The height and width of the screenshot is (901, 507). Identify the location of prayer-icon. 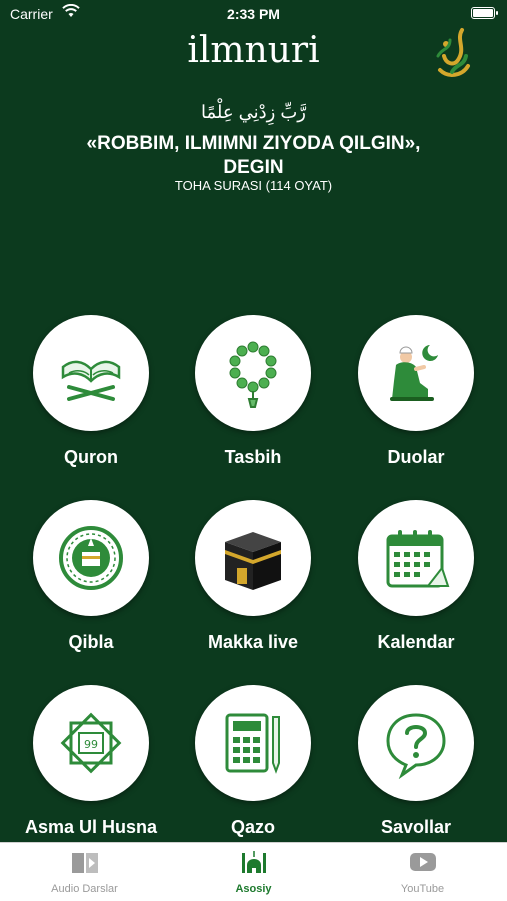
(414, 373).